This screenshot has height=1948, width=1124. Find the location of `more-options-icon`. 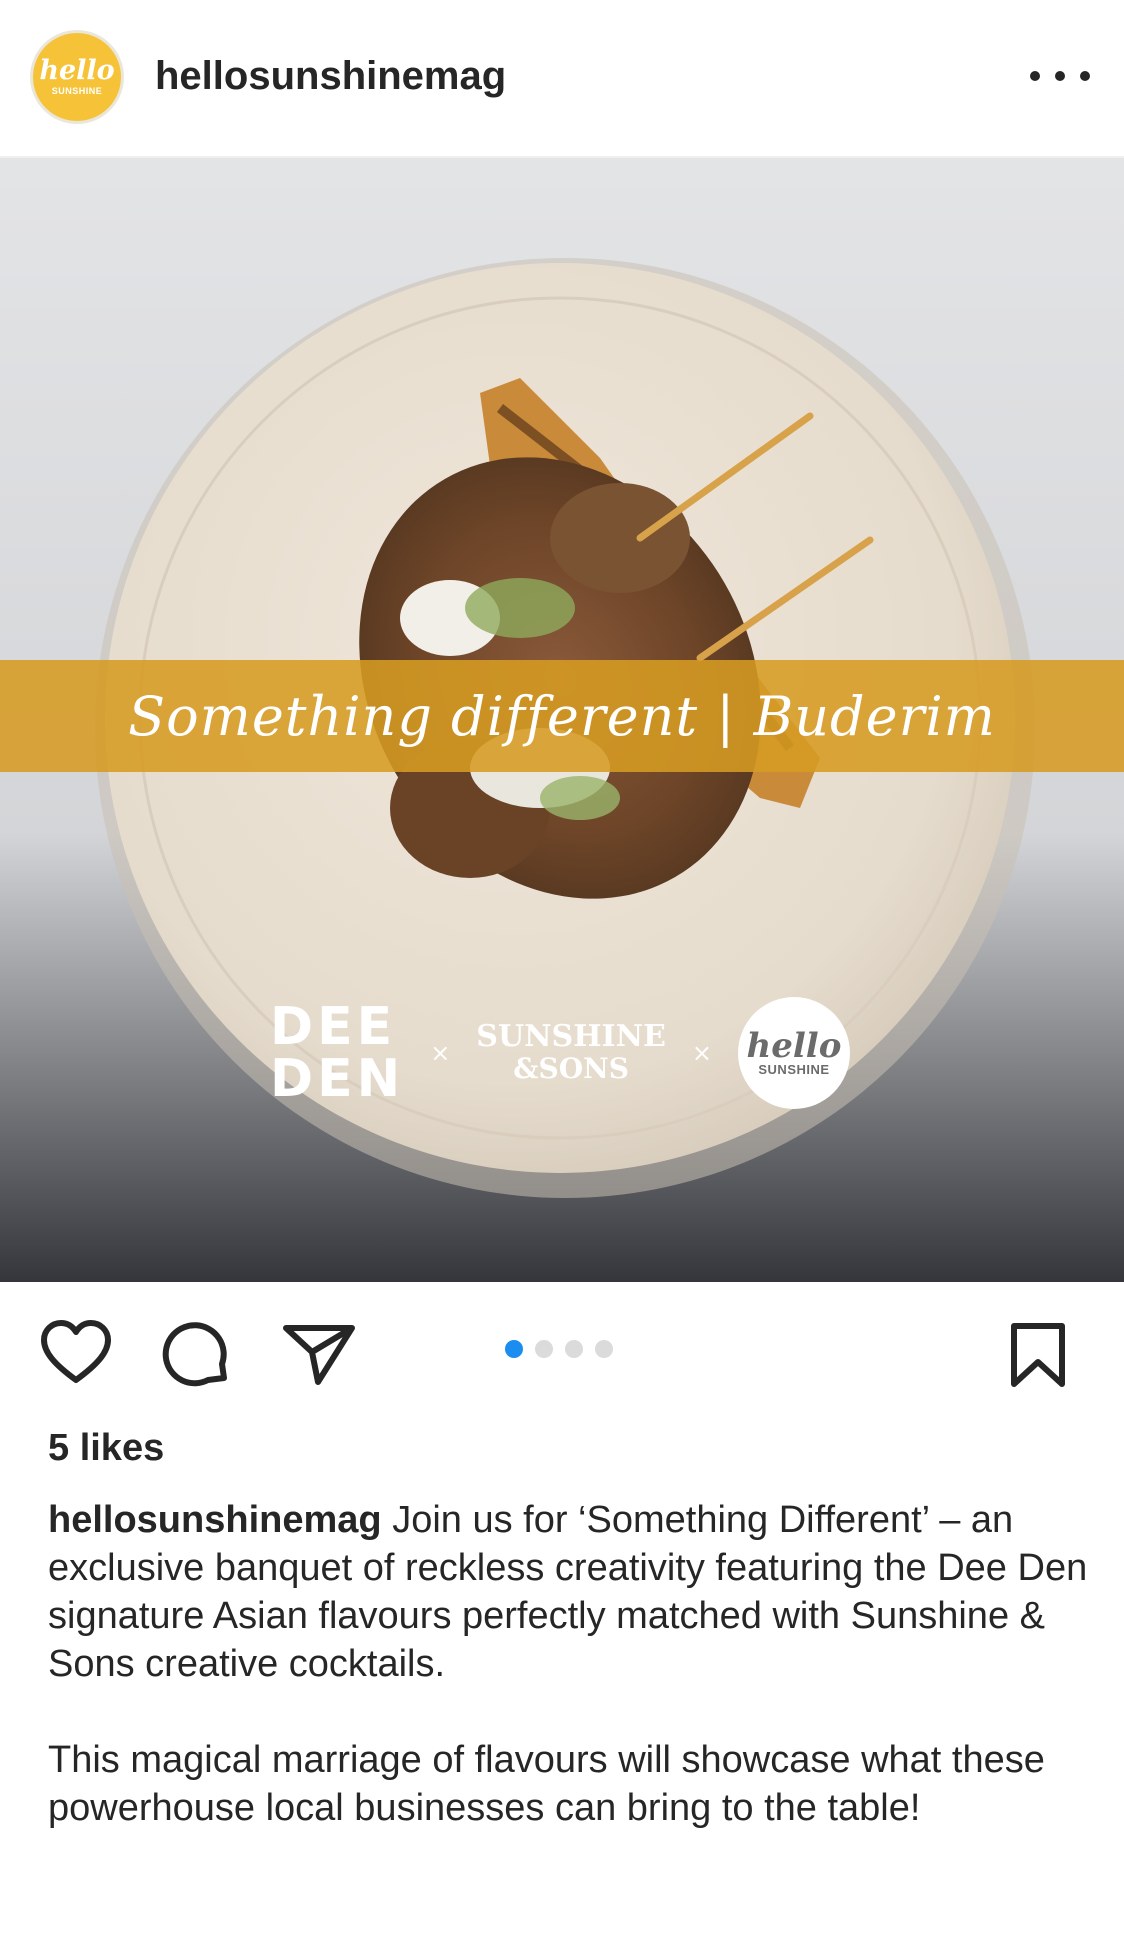

more-options-icon is located at coordinates (1060, 76).